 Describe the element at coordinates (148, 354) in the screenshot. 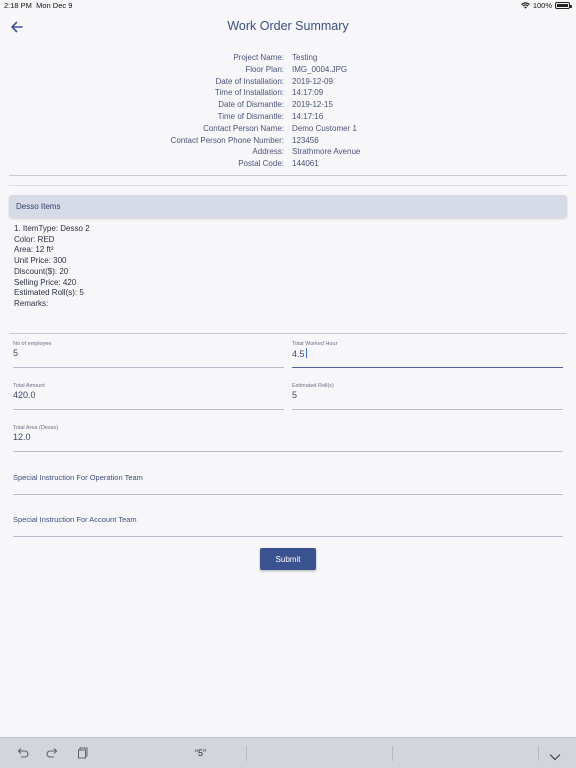

I see `employees-field: No of employee 5` at that location.